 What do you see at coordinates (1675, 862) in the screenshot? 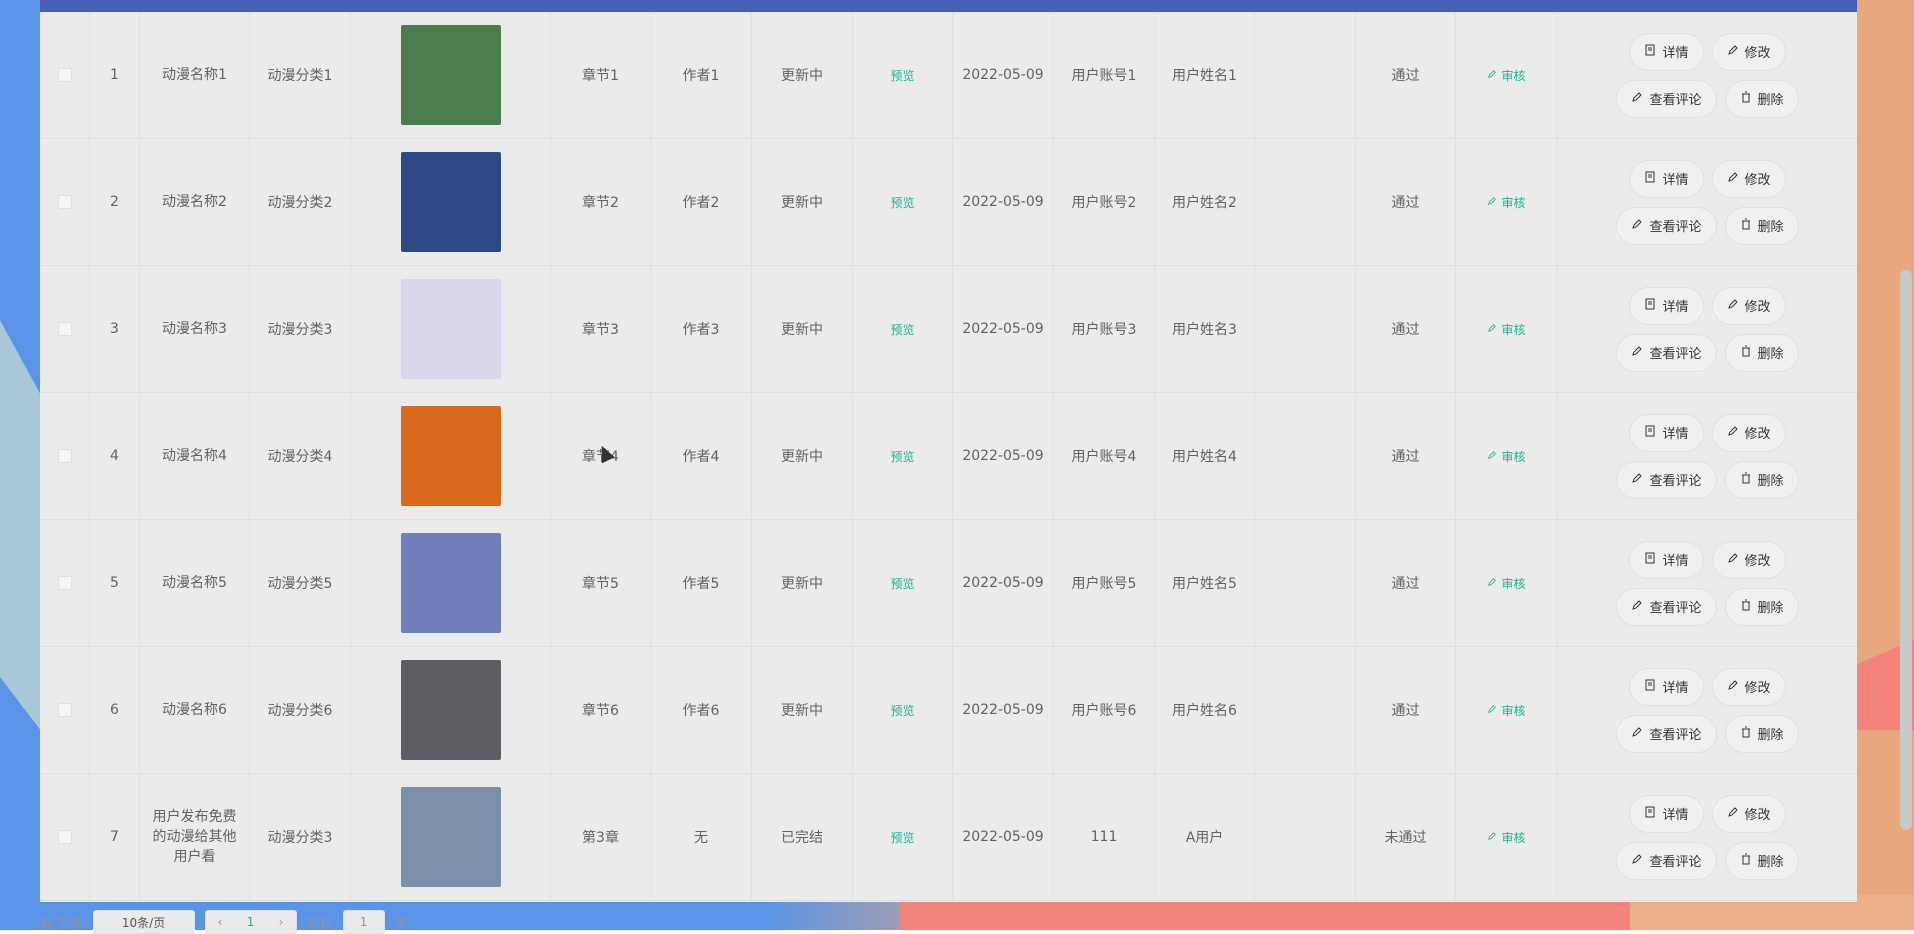
I see `view-comments-label: 查看评论` at bounding box center [1675, 862].